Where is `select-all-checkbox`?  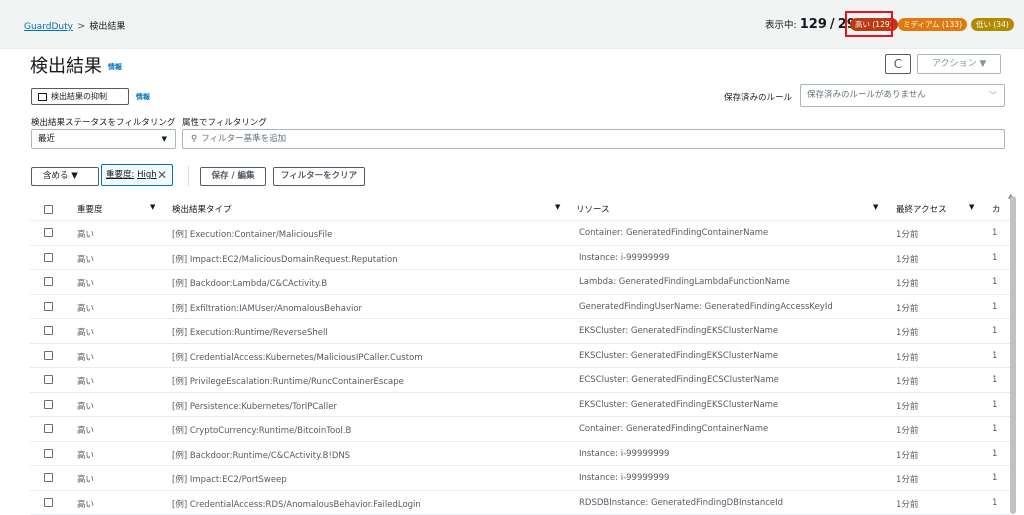 select-all-checkbox is located at coordinates (48, 209).